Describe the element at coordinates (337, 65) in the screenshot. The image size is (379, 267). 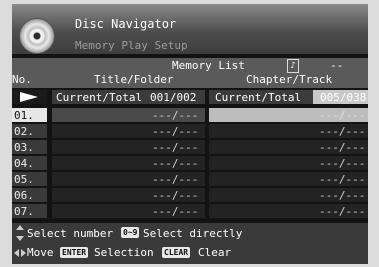
I see `disc-type-value: --` at that location.